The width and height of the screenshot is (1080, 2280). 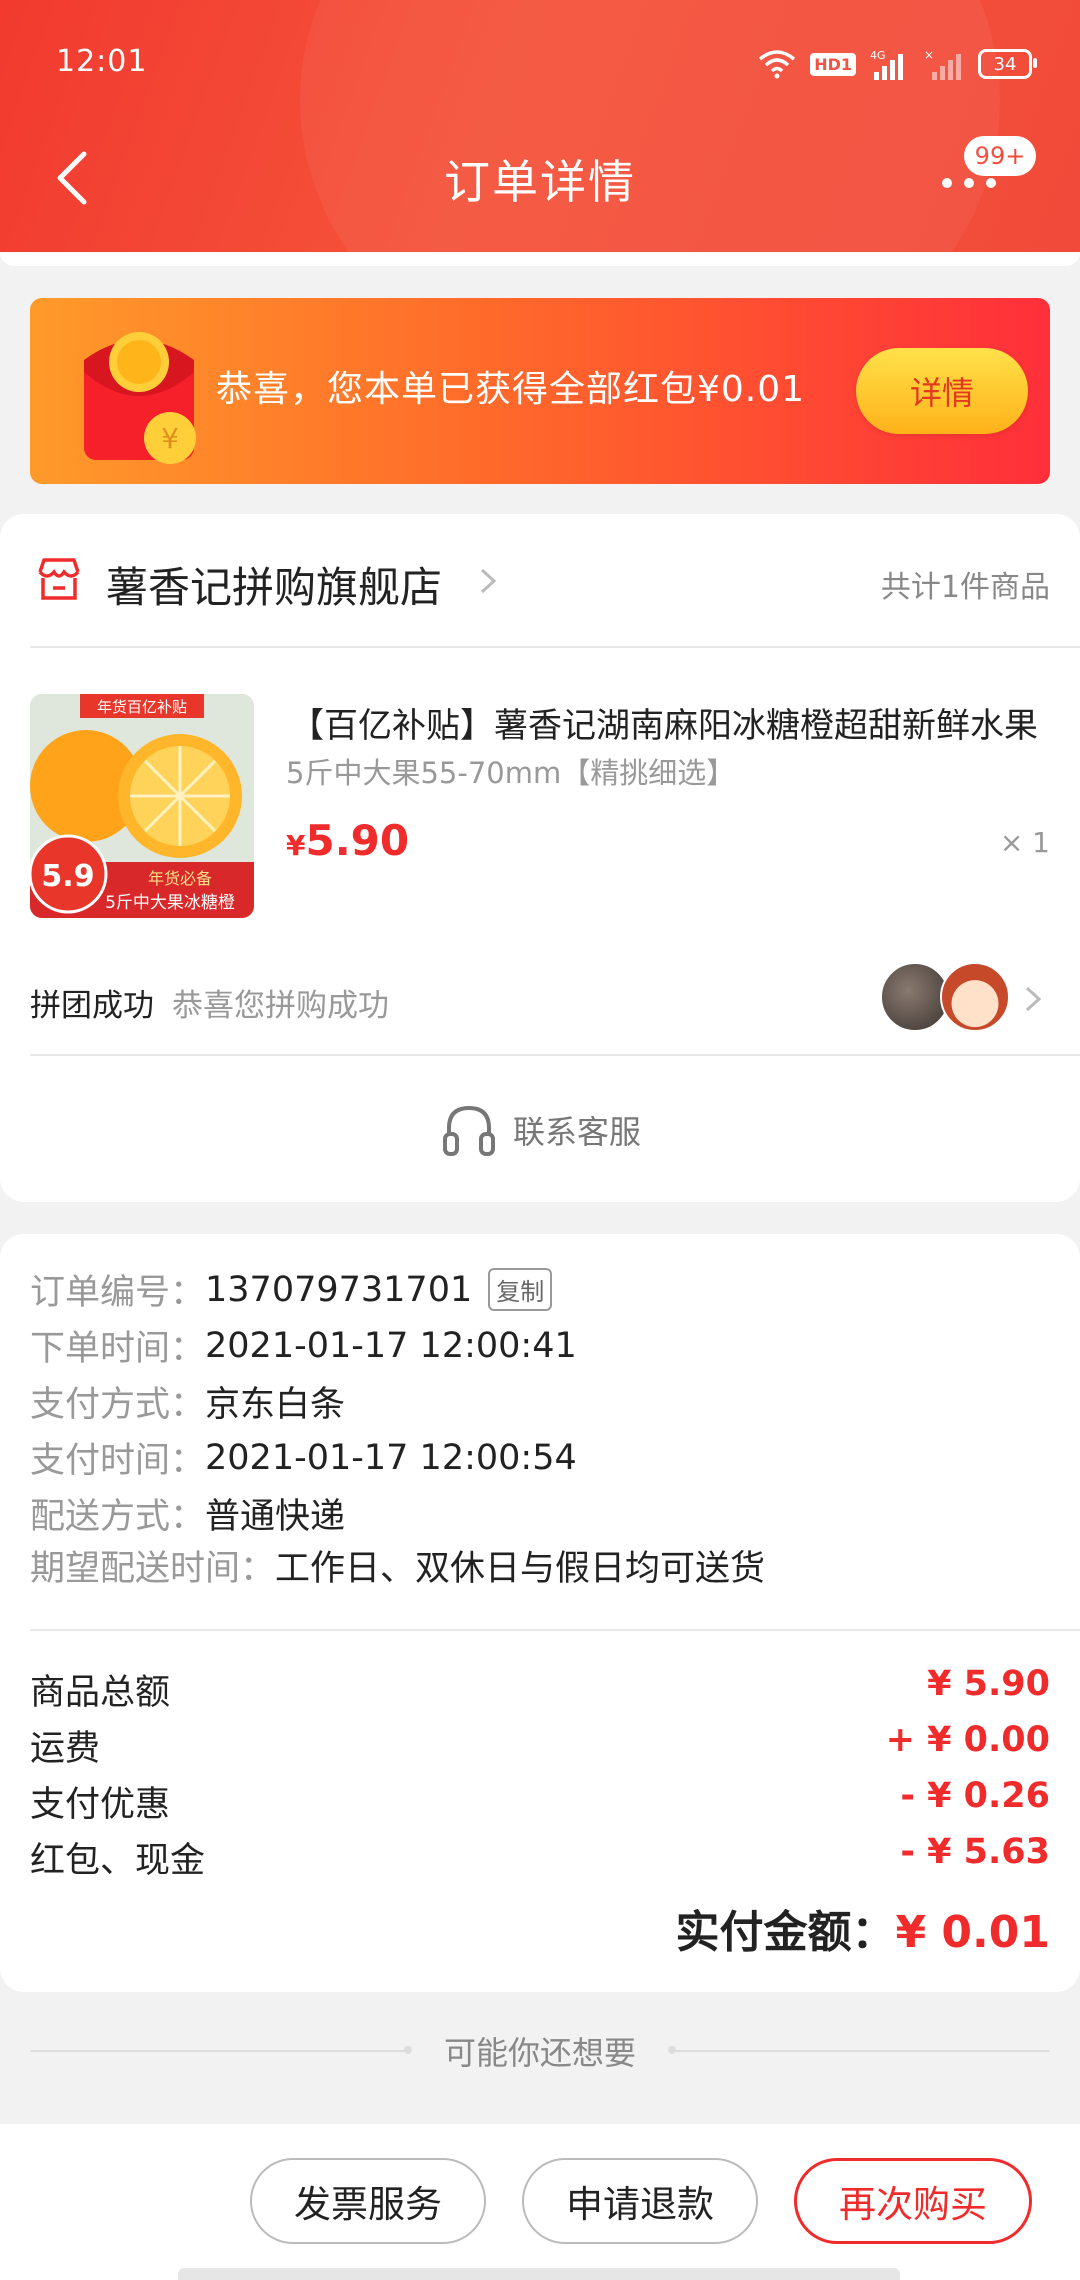 I want to click on delivery-method: 普通快递, so click(x=275, y=1517).